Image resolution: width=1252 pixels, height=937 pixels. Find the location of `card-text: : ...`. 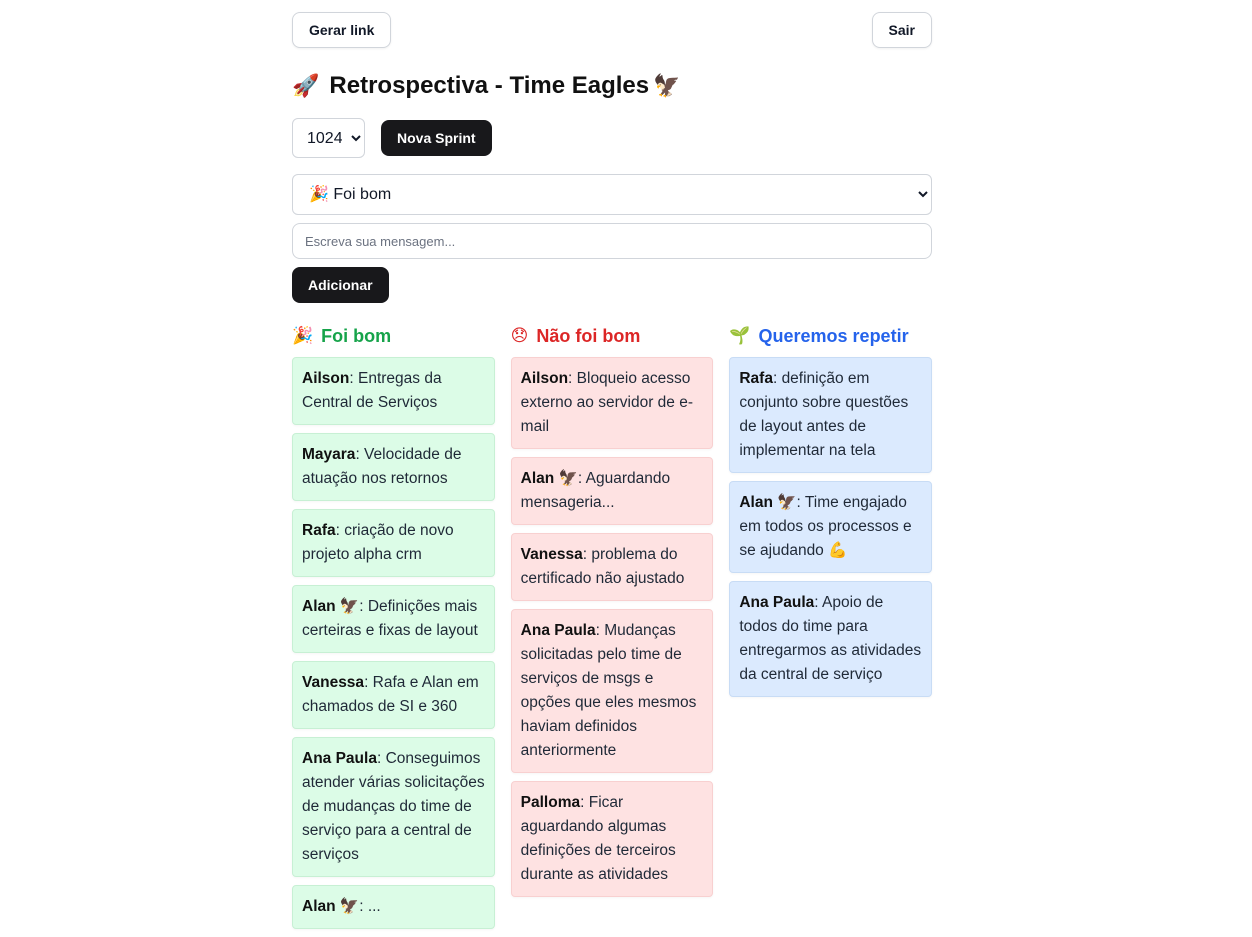

card-text: : ... is located at coordinates (370, 906).